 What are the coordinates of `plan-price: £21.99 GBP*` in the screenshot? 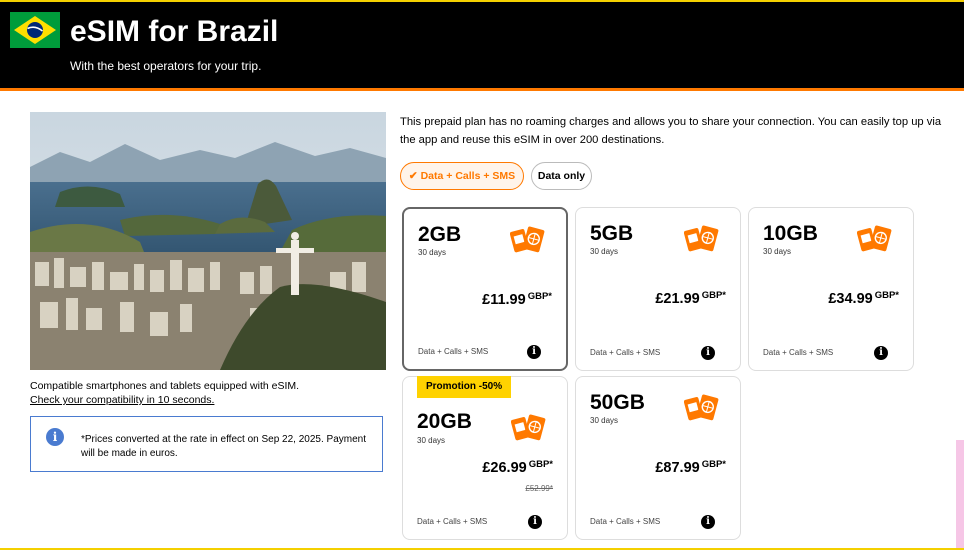 It's located at (690, 298).